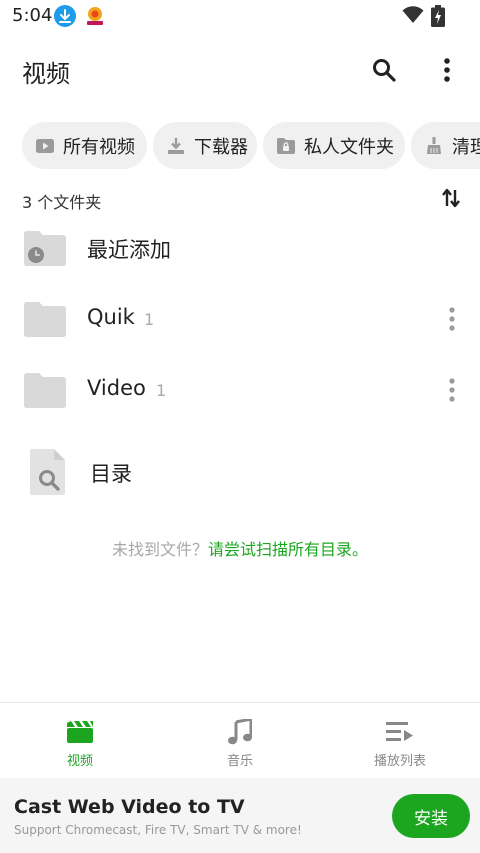 The height and width of the screenshot is (853, 480). Describe the element at coordinates (45, 146) in the screenshot. I see `play-box-icon` at that location.